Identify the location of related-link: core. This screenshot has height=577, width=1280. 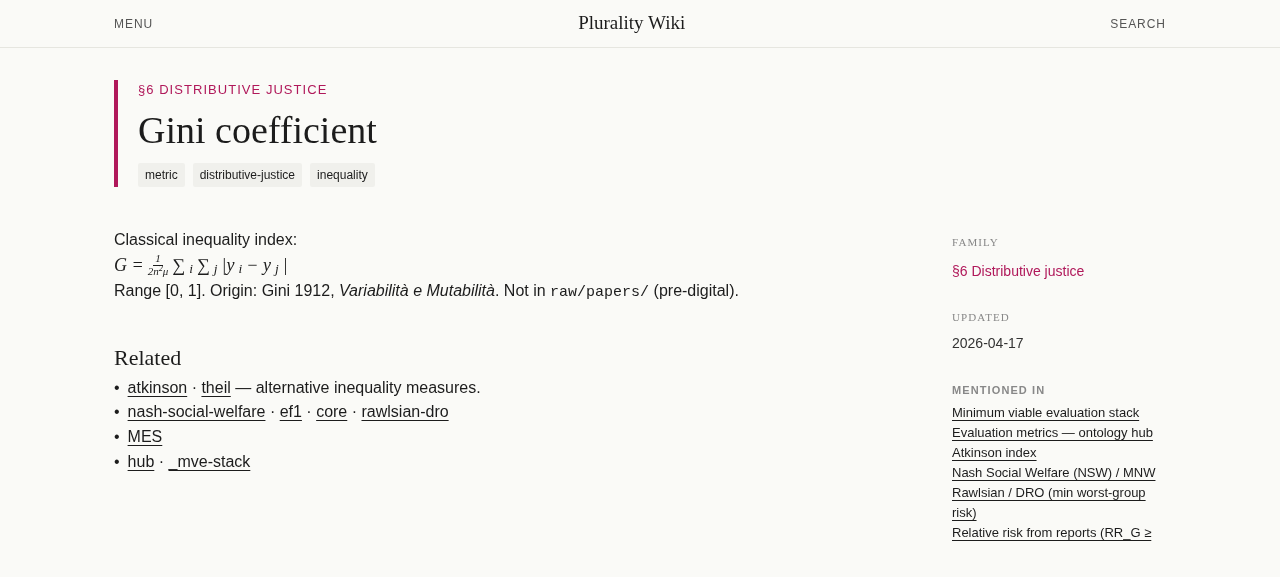
(332, 412).